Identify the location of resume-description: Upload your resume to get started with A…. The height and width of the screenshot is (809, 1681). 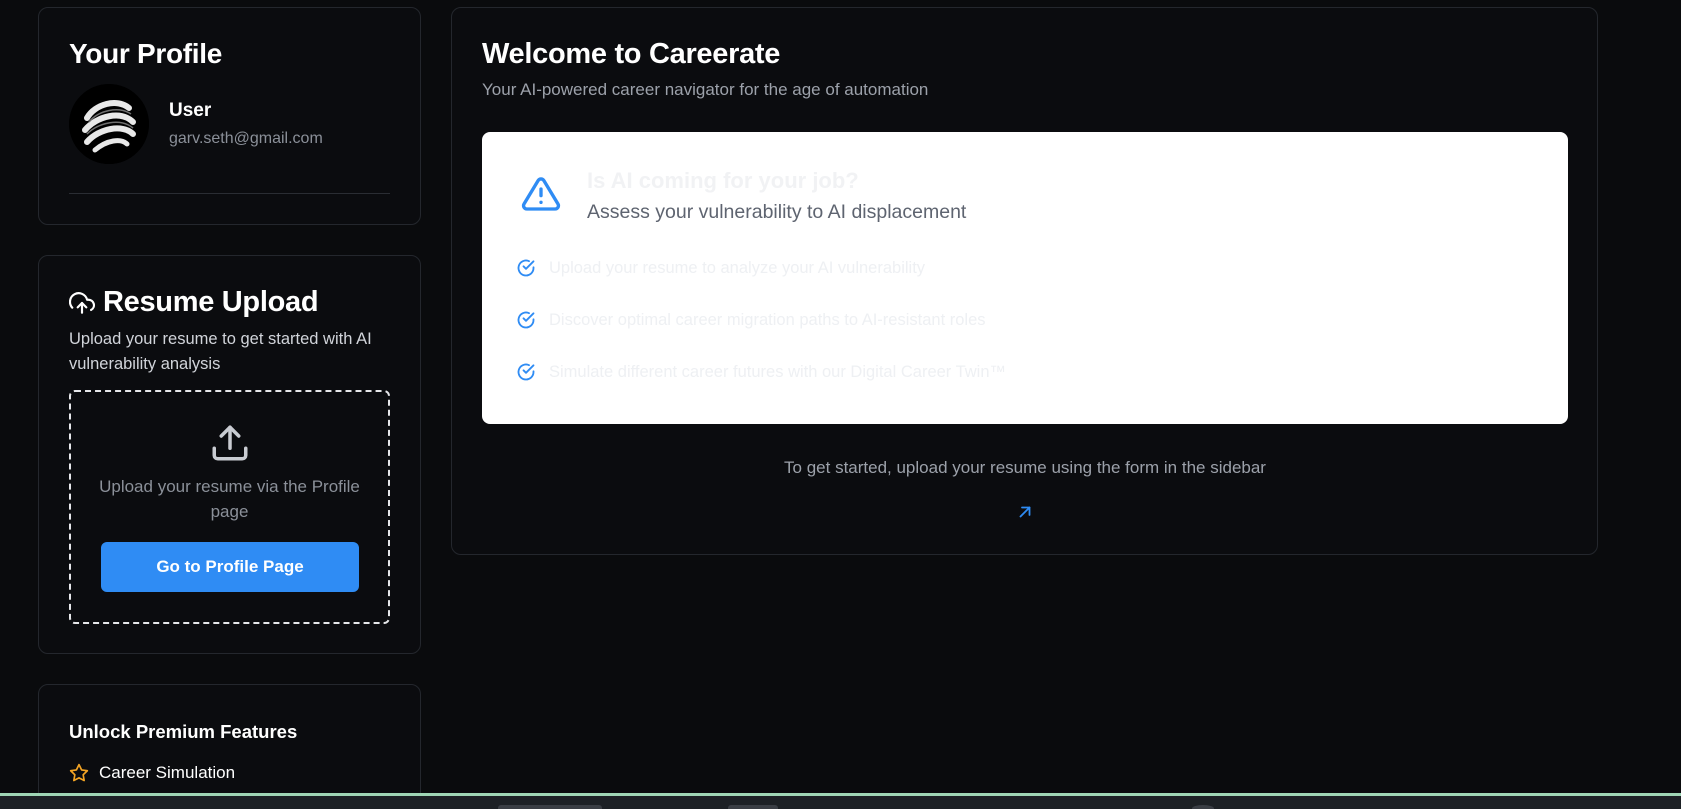
(220, 351).